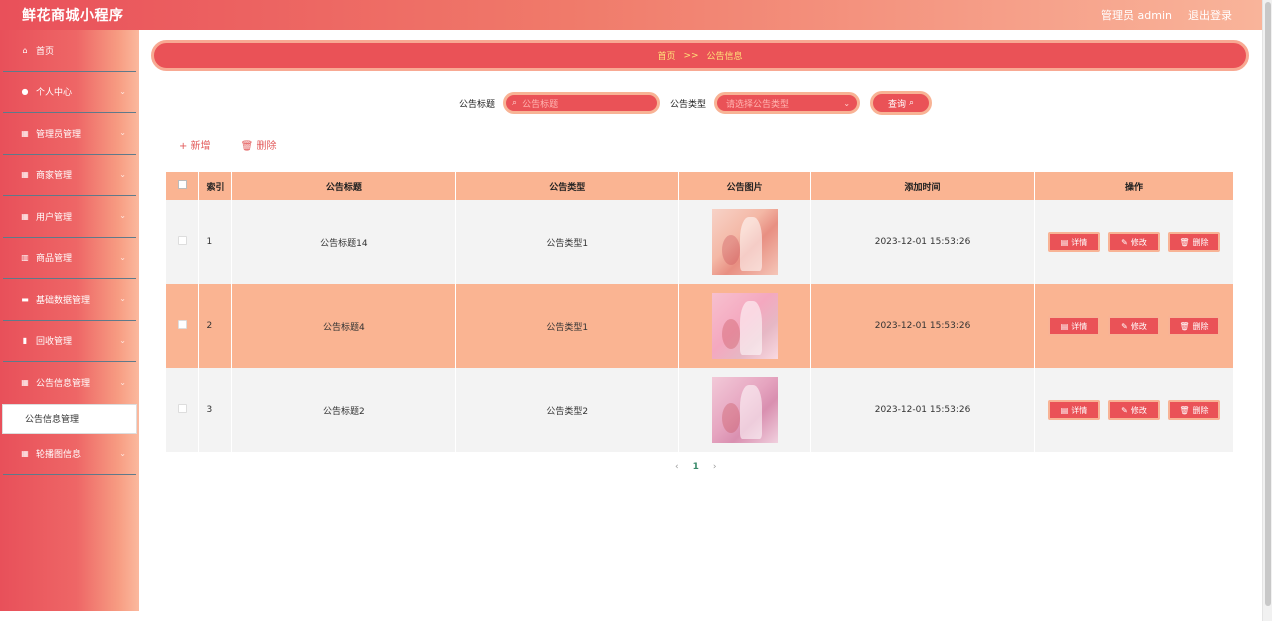  Describe the element at coordinates (227, 144) in the screenshot. I see `table-actions: + 新增 🗑 删除` at that location.